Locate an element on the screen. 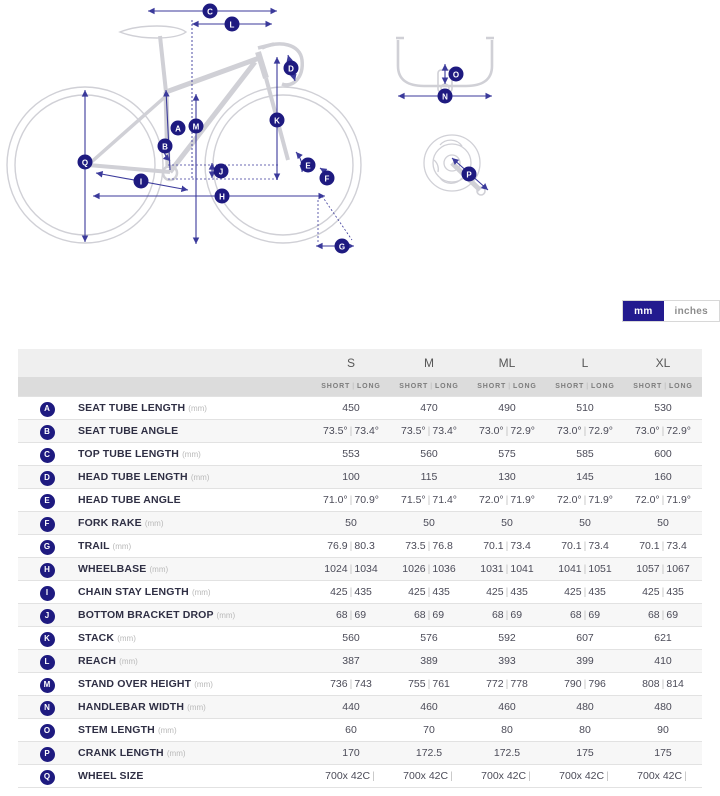  head-blank-label is located at coordinates (194, 363).